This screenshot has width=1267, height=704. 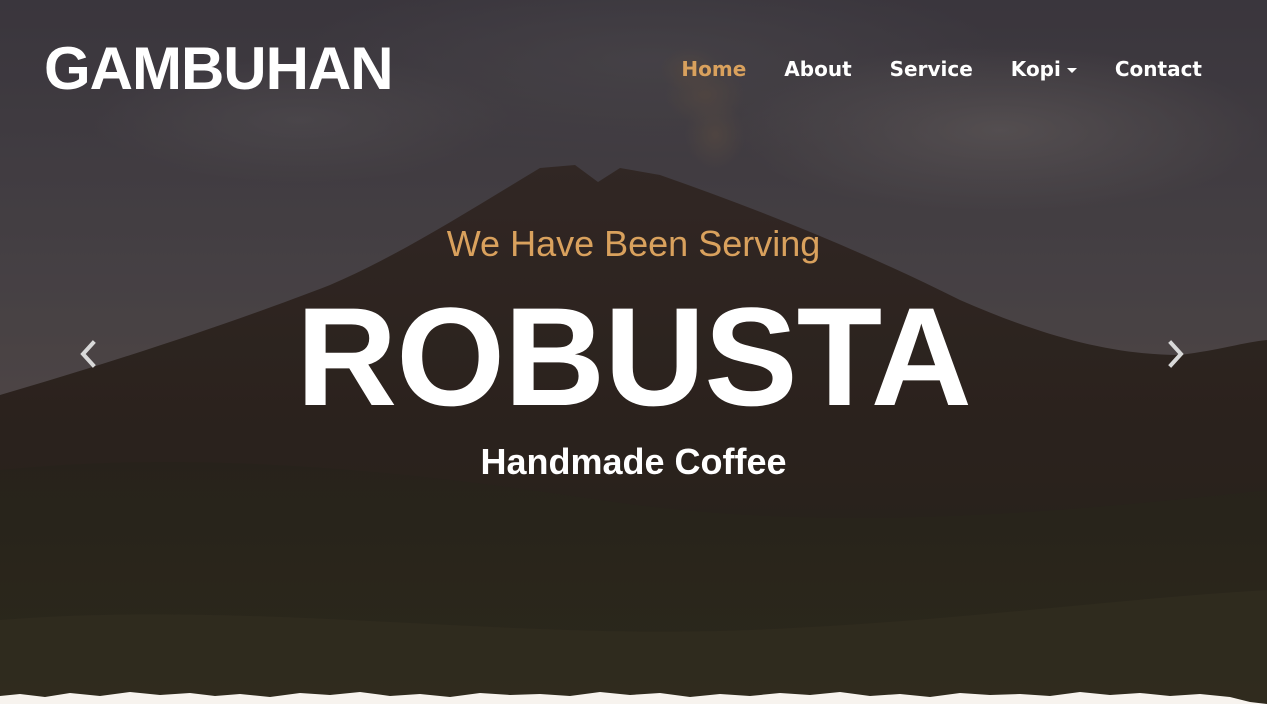 I want to click on hero-headline: ROBUSTA, so click(x=634, y=356).